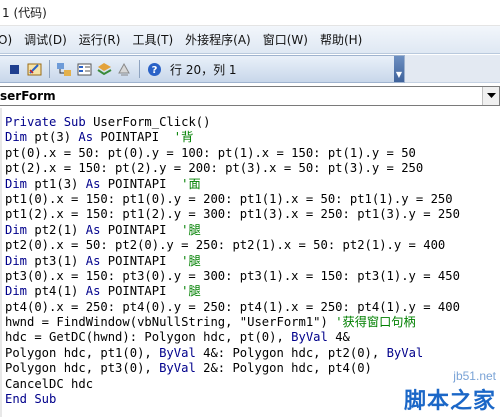  I want to click on code-comment: '获得窗口句柄, so click(375, 322).